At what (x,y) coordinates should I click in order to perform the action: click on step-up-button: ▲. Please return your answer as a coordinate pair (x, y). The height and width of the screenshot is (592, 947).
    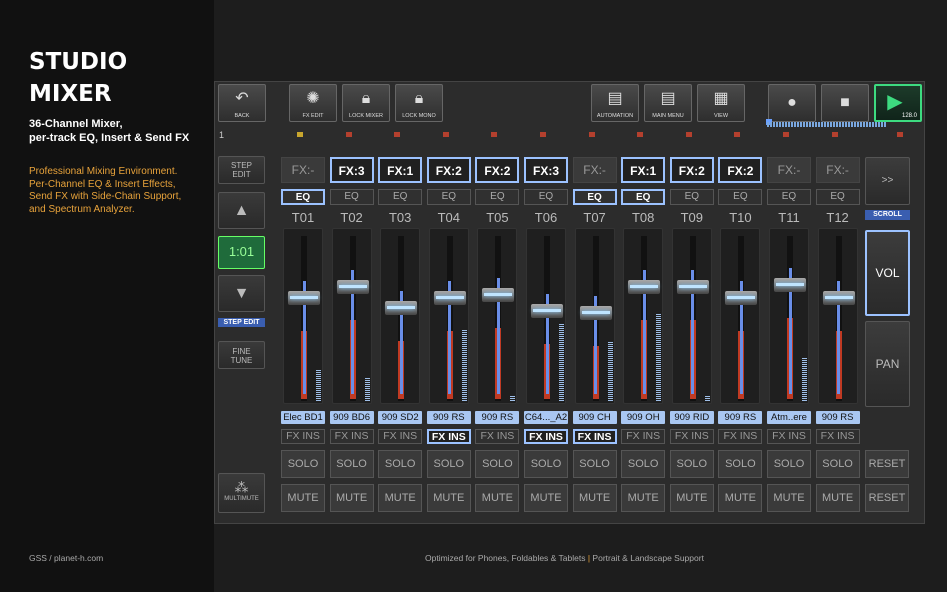
    Looking at the image, I should click on (241, 210).